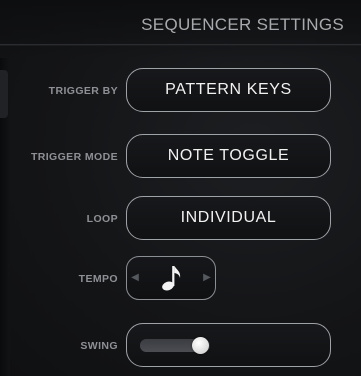  I want to click on panel-side-tab, so click(4, 94).